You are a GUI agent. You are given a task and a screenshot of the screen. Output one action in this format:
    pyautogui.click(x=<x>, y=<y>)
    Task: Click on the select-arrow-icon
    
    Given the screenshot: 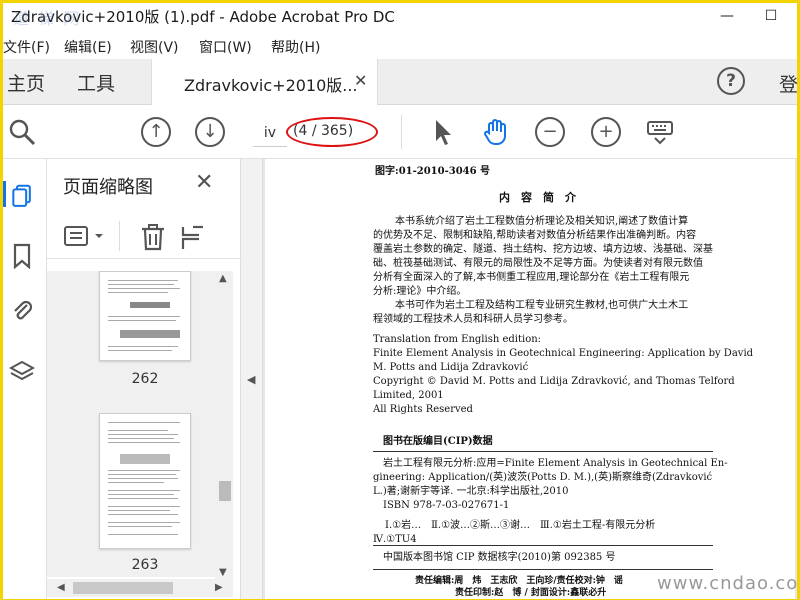 What is the action you would take?
    pyautogui.click(x=442, y=132)
    